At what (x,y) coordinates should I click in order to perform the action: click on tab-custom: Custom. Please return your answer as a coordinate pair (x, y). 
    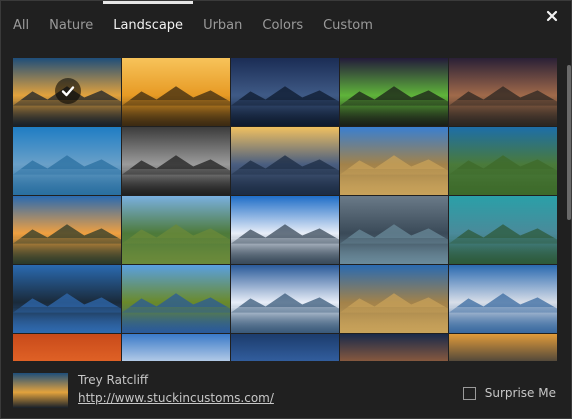
    Looking at the image, I should click on (348, 26).